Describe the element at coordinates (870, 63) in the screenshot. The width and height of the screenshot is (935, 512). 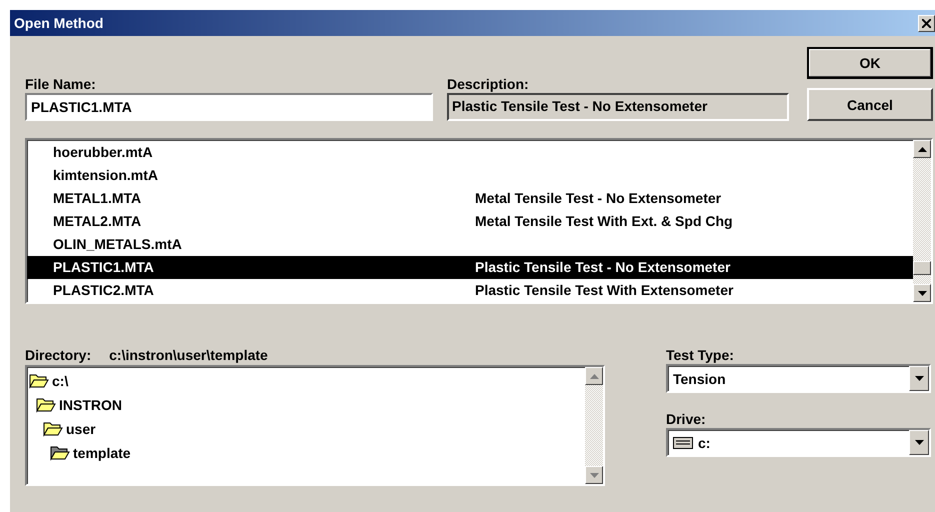
I see `ok-button: OK` at that location.